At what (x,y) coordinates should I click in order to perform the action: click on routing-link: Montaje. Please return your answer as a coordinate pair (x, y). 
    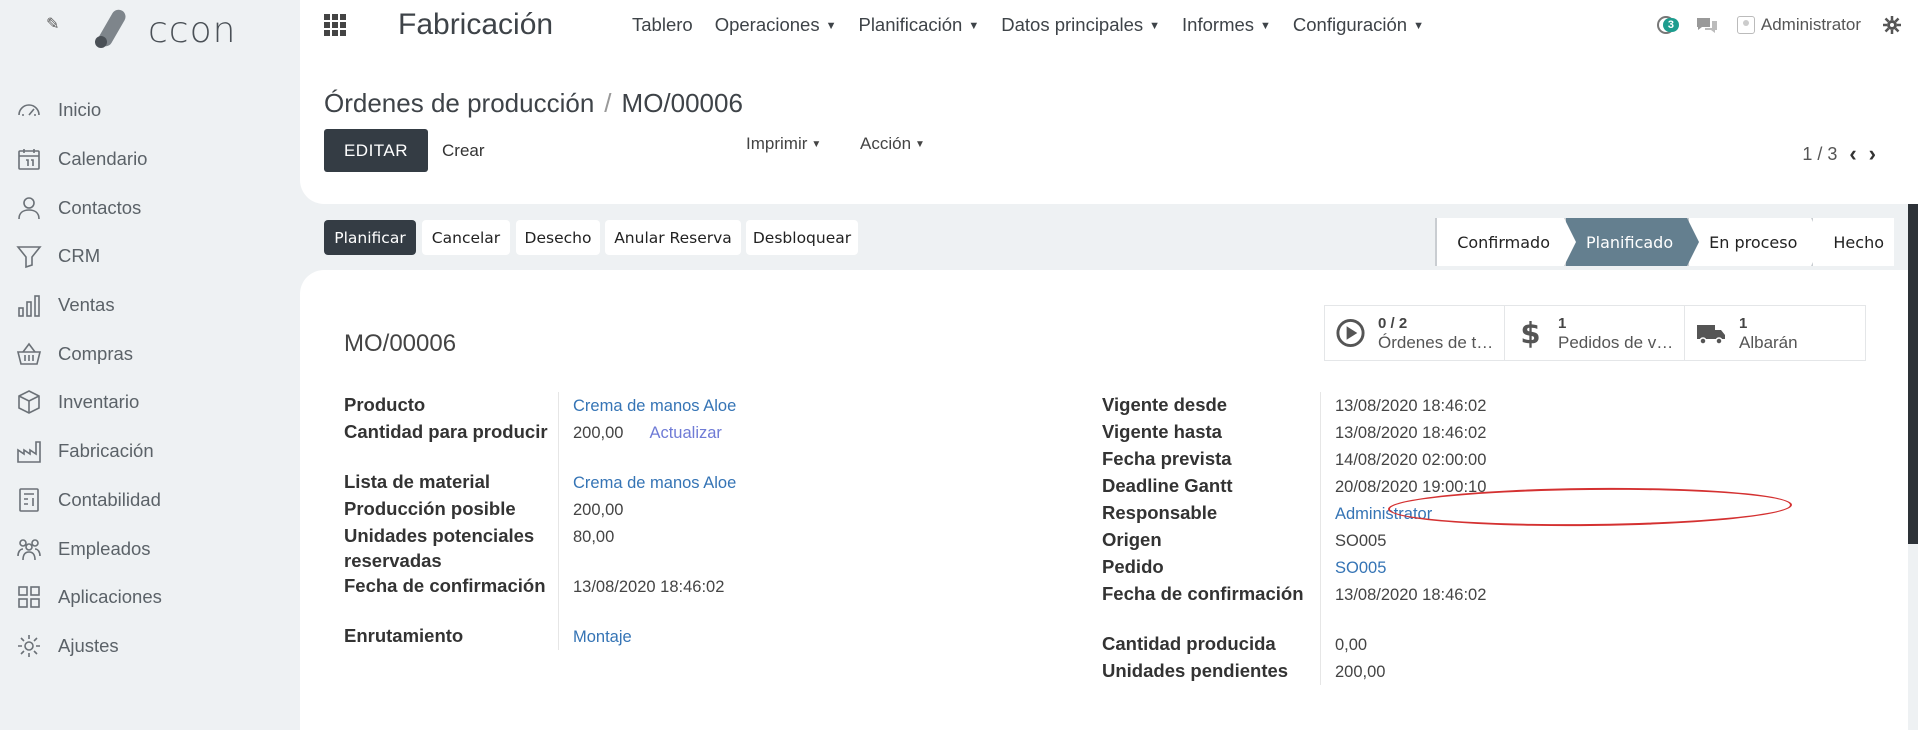
    Looking at the image, I should click on (602, 637).